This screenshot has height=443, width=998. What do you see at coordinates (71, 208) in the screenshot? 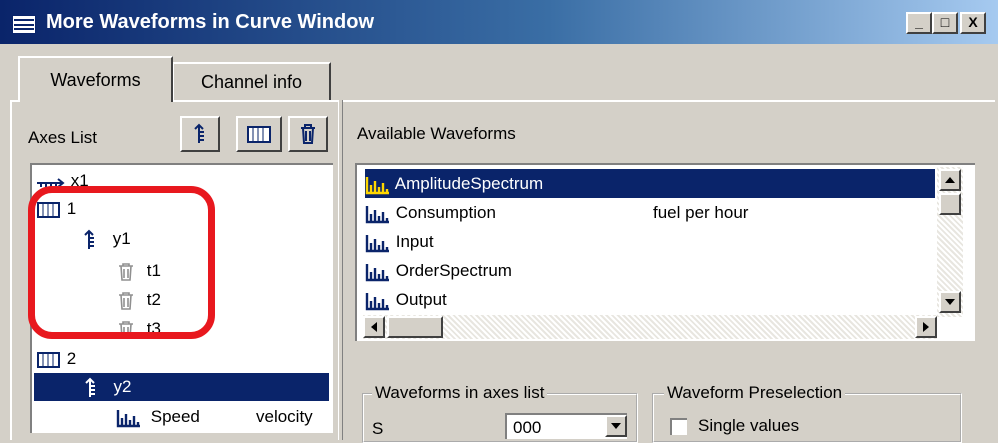
I see `tree-item-label: 1` at bounding box center [71, 208].